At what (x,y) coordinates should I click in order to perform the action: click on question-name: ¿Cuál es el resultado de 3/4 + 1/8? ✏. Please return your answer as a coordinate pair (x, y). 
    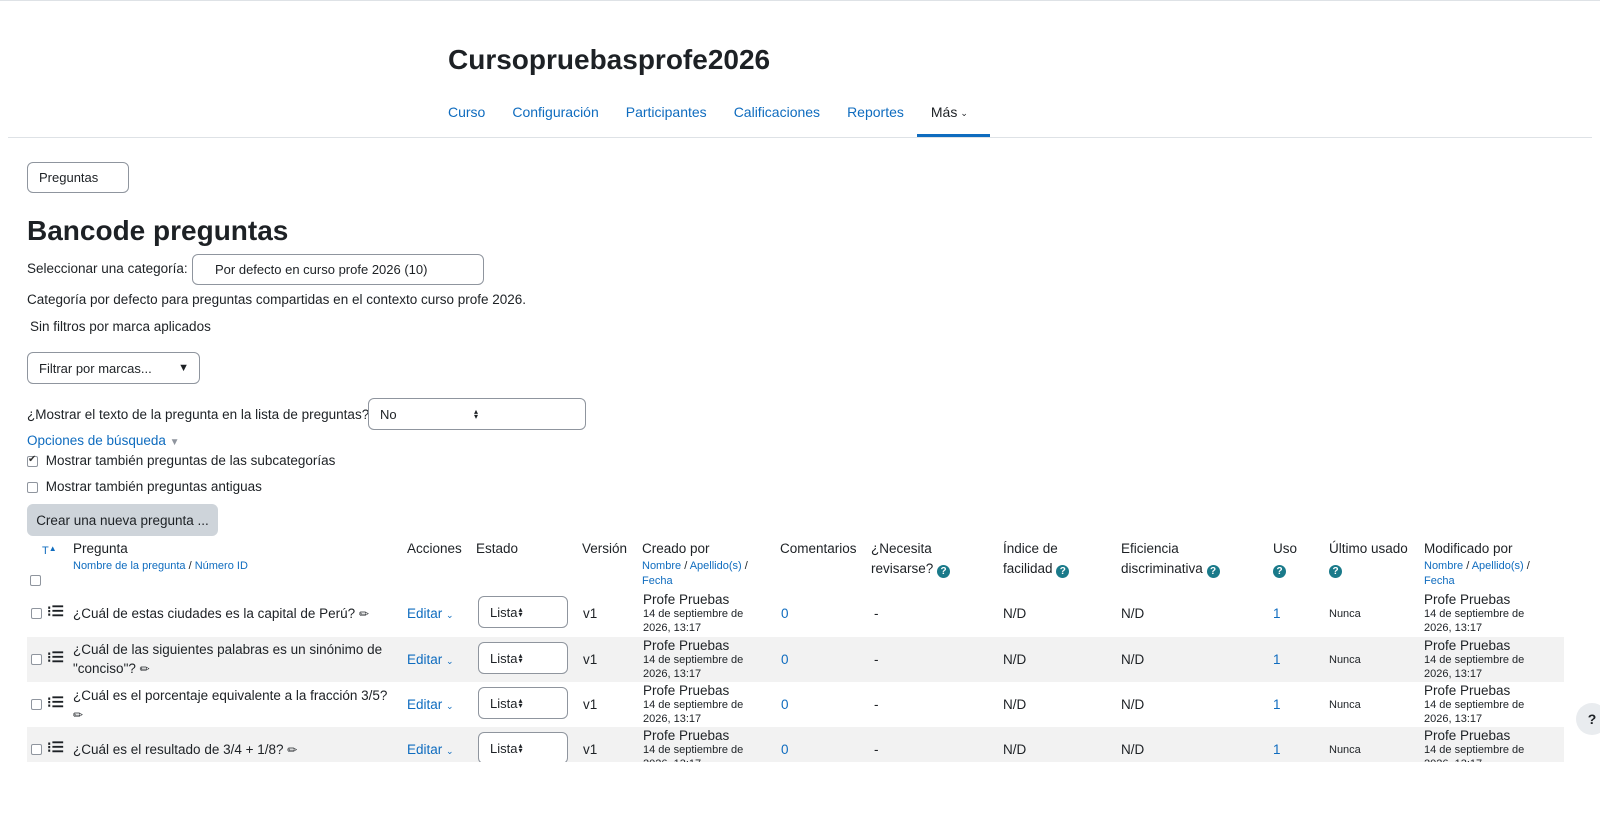
    Looking at the image, I should click on (185, 749).